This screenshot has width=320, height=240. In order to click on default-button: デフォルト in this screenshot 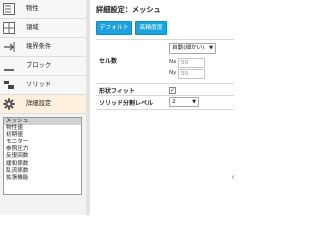, I will do `click(114, 28)`.